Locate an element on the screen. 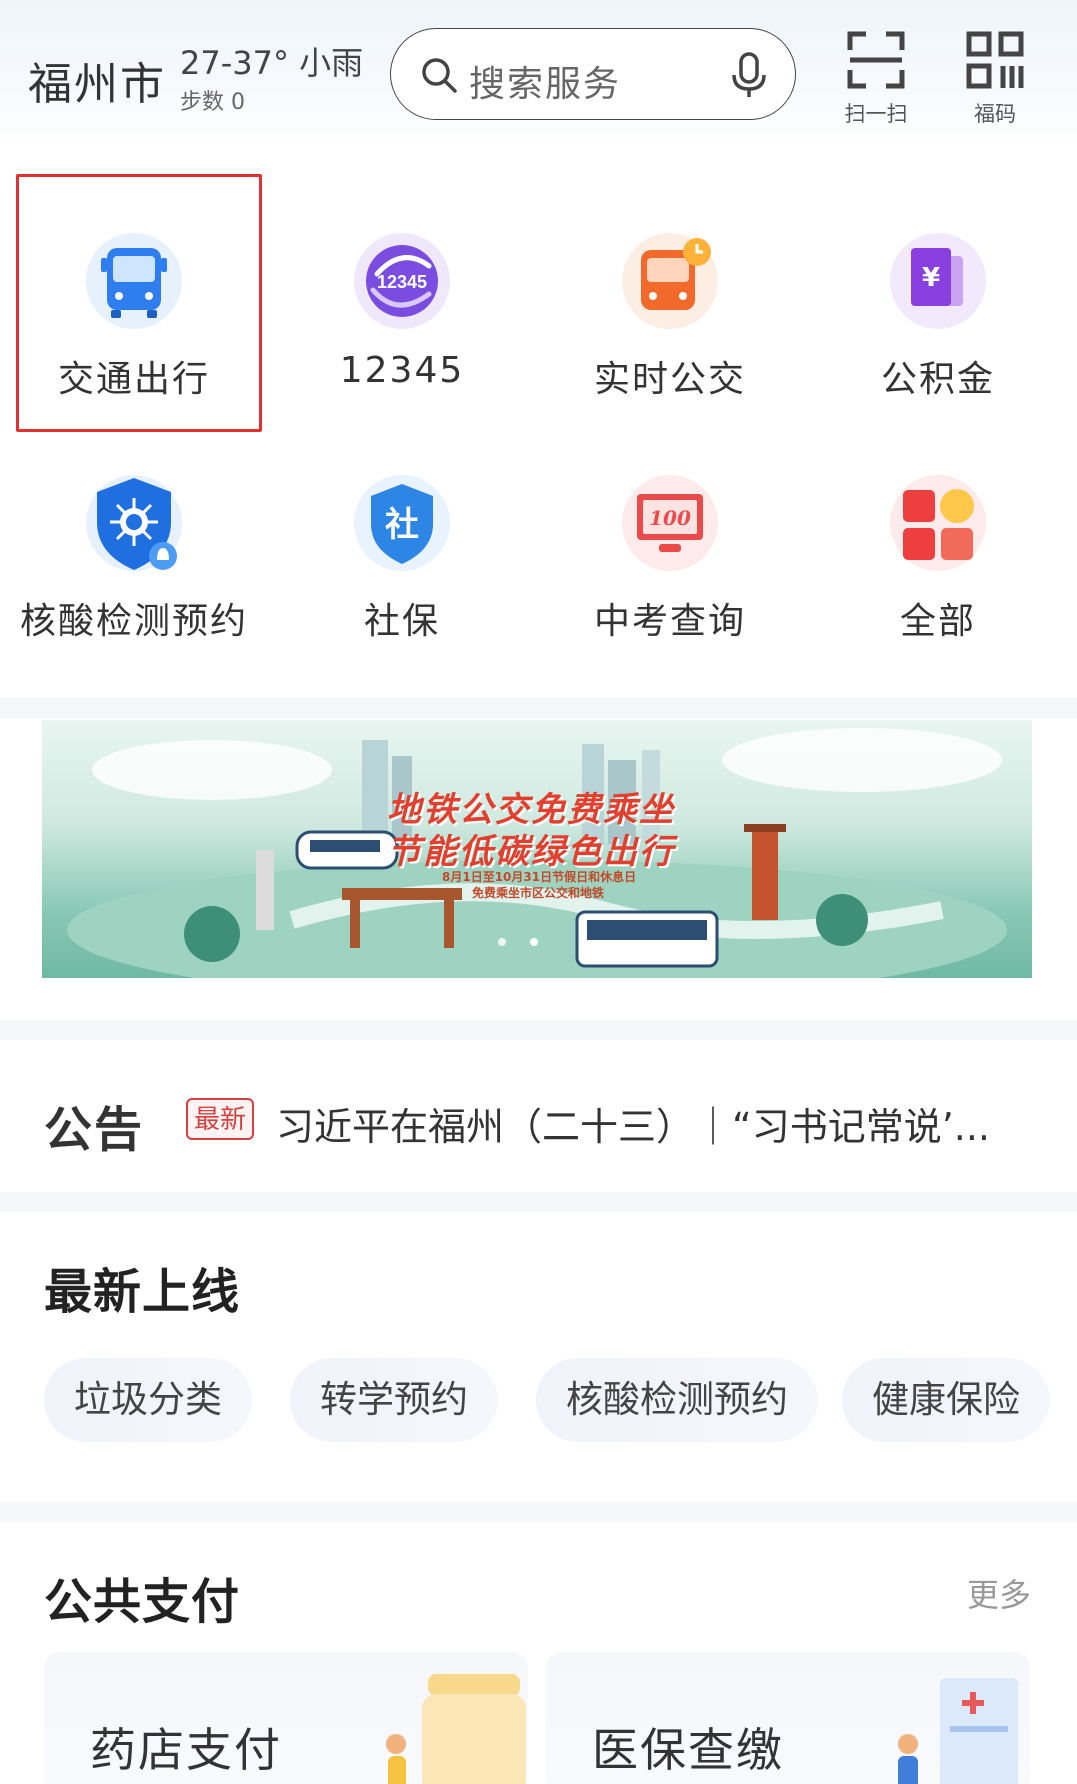 This screenshot has height=1784, width=1077. service-12345: 12345 12345 is located at coordinates (402, 308).